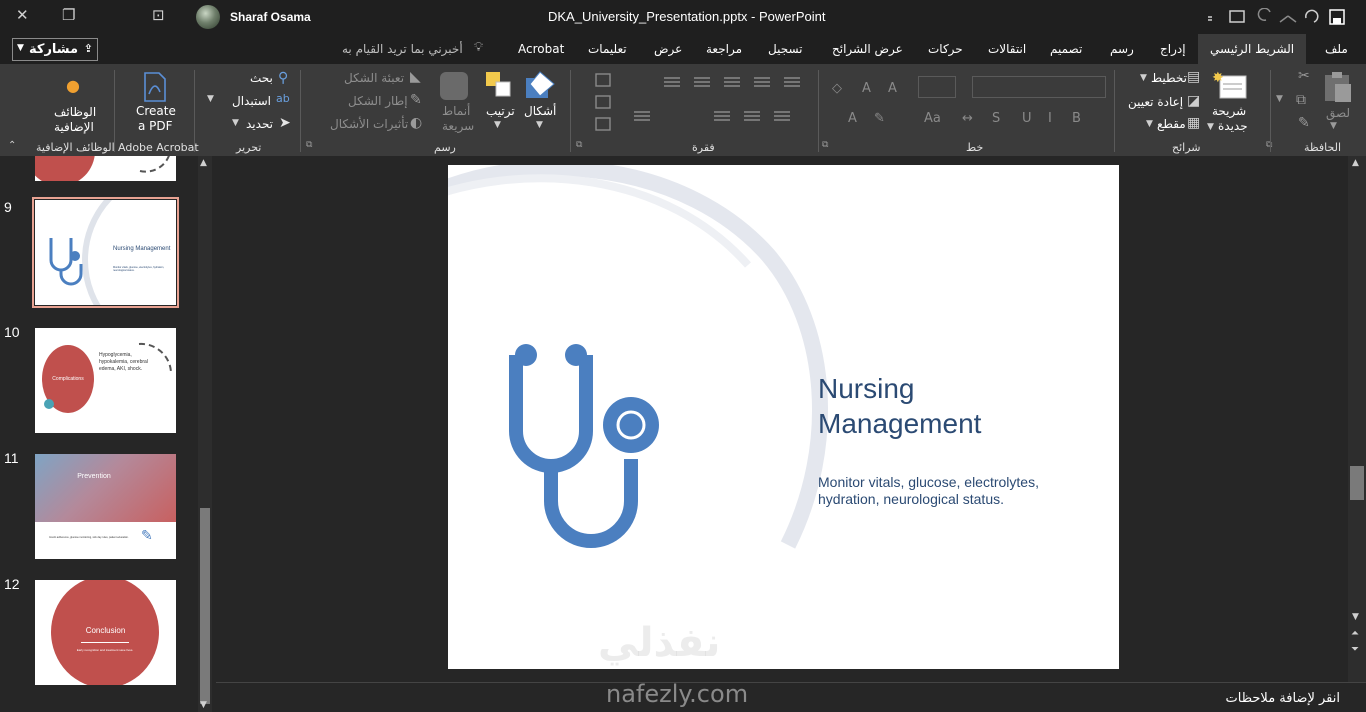 The image size is (1366, 712). Describe the element at coordinates (752, 116) in the screenshot. I see `align-center-icon` at that location.